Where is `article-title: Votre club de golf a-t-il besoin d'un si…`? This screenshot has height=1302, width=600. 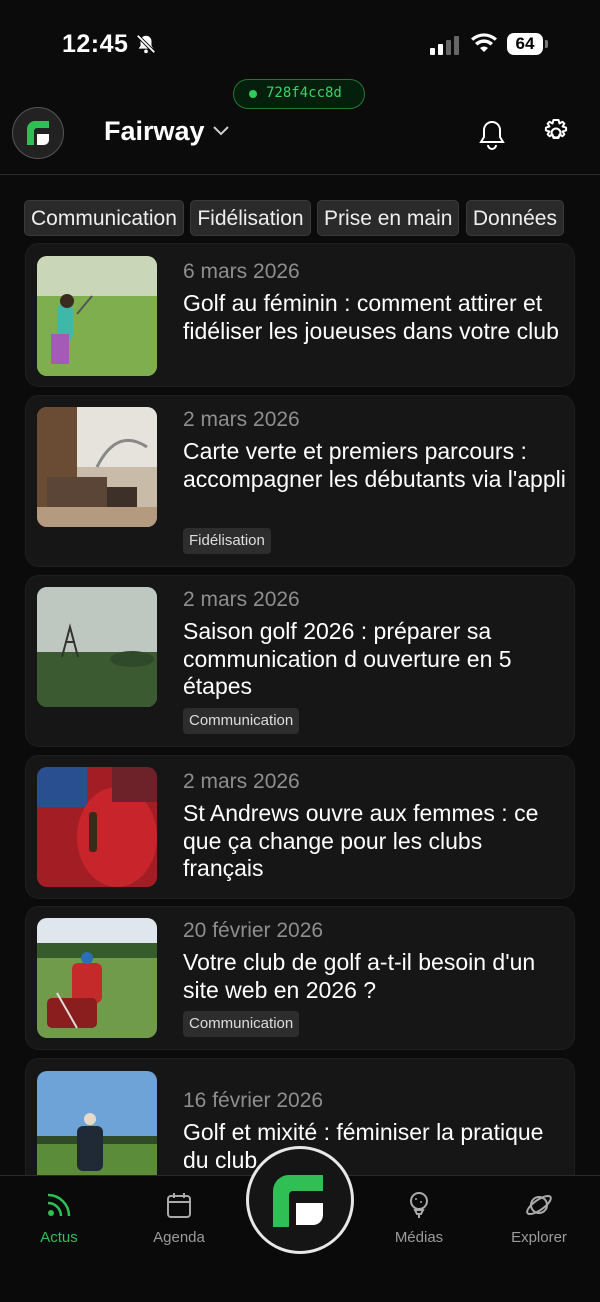
article-title: Votre club de golf a-t-il besoin d'un si… is located at coordinates (359, 976).